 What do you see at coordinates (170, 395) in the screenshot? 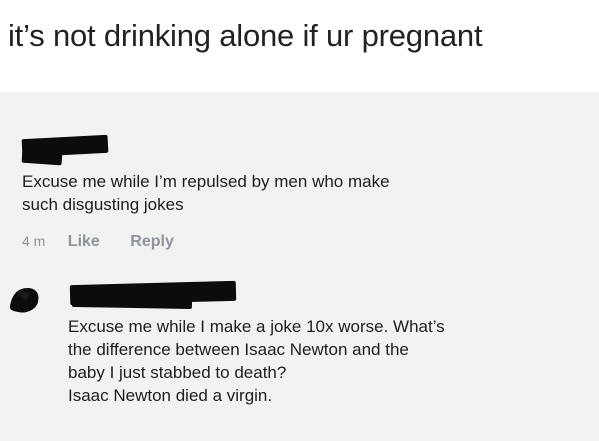
I see `comment-line: Isaac Newton died a virgin.` at bounding box center [170, 395].